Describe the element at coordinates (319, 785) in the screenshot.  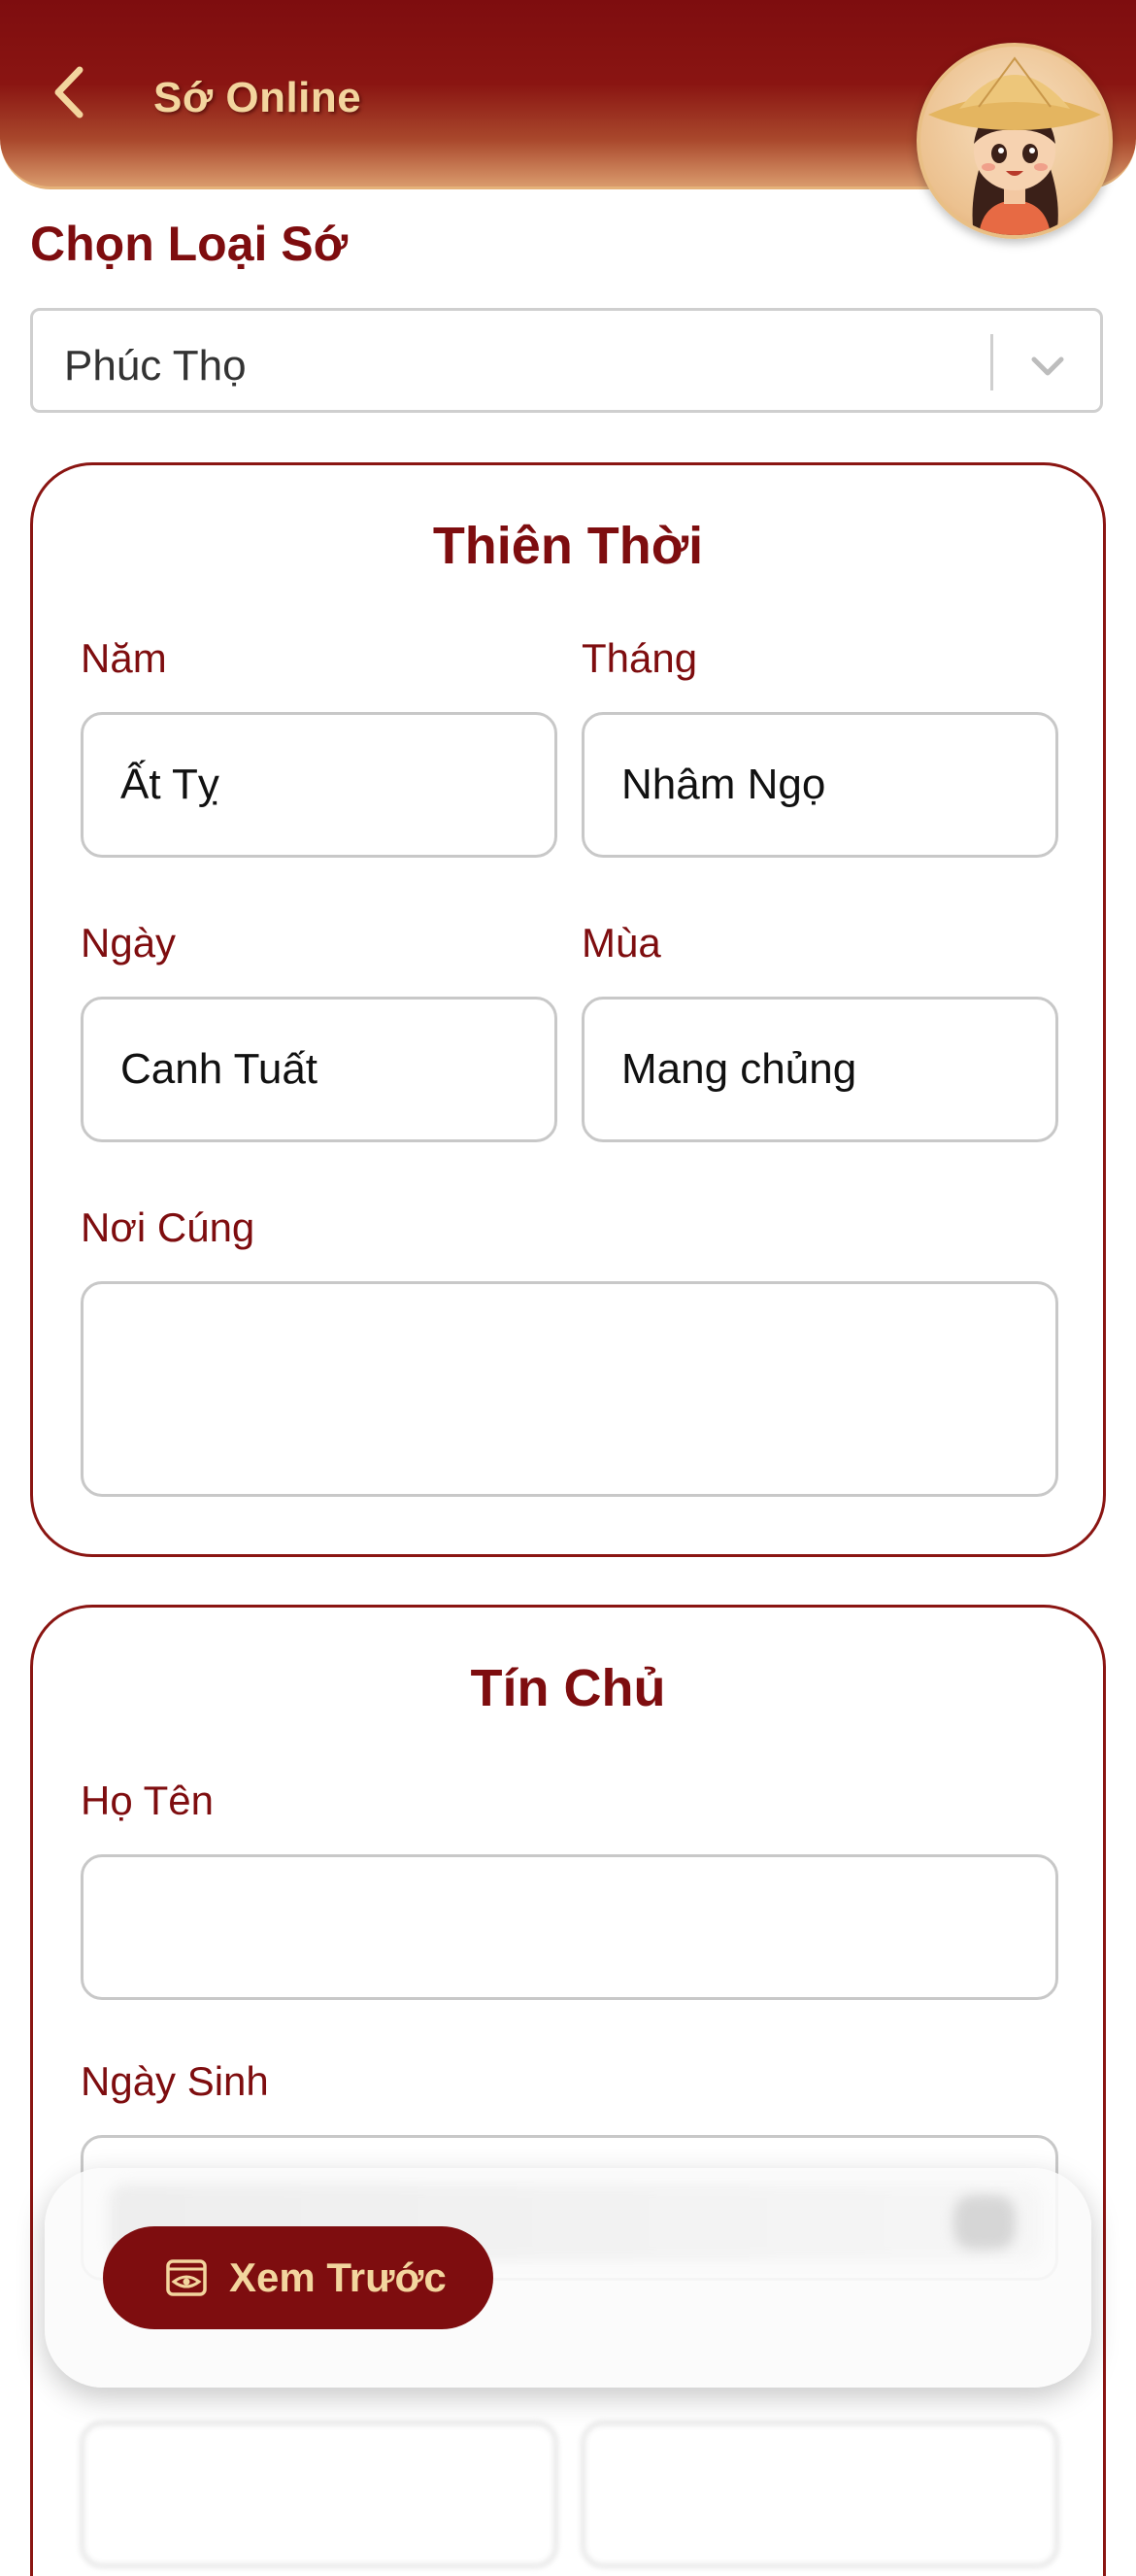
I see `nam-input: Ất Tỵ` at that location.